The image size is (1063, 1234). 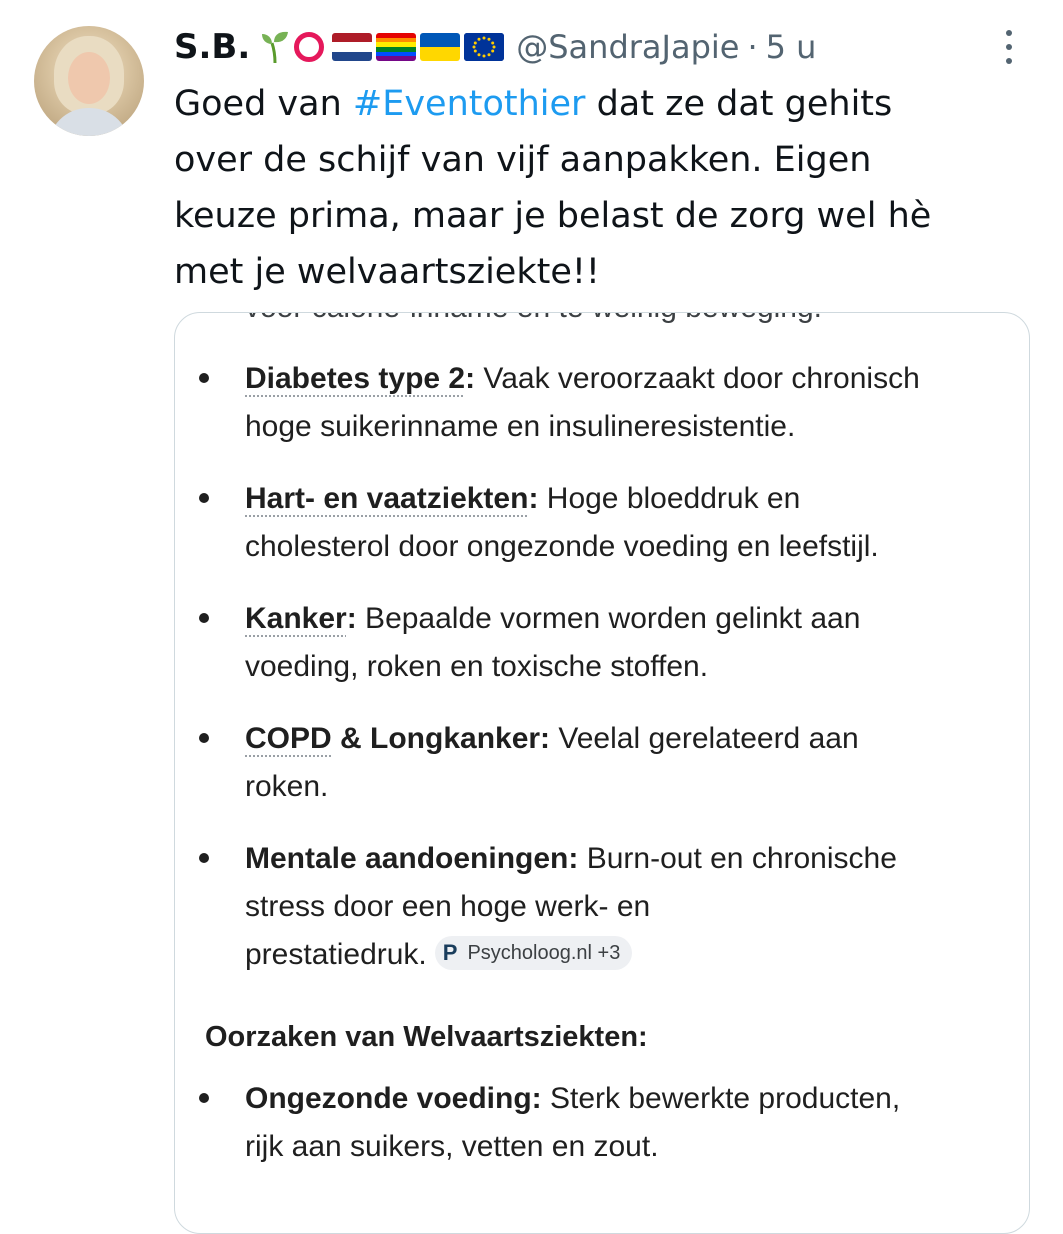 I want to click on netherlands-flag-icon, so click(x=352, y=47).